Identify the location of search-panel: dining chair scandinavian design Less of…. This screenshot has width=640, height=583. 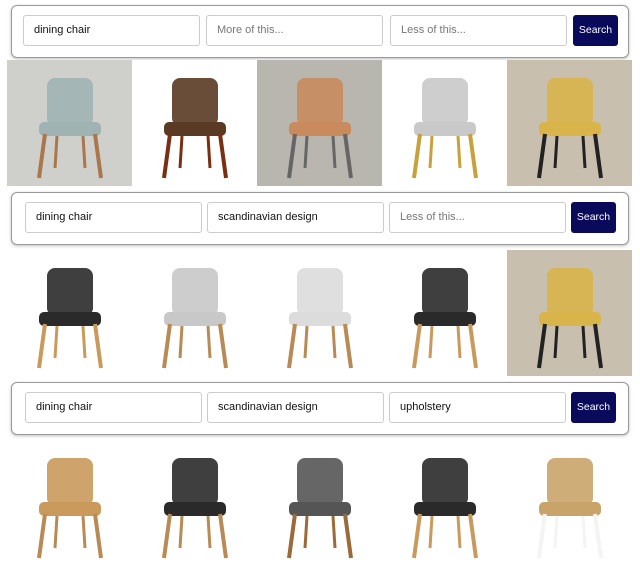
(320, 218).